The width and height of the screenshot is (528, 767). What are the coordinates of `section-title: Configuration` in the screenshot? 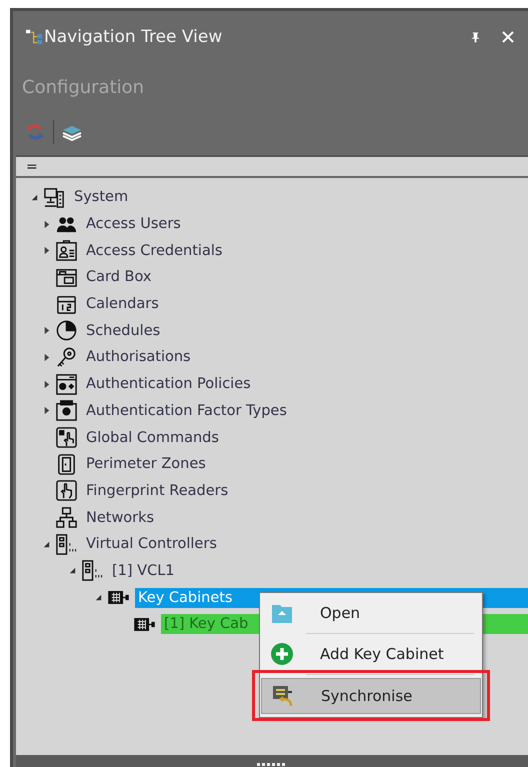 It's located at (83, 88).